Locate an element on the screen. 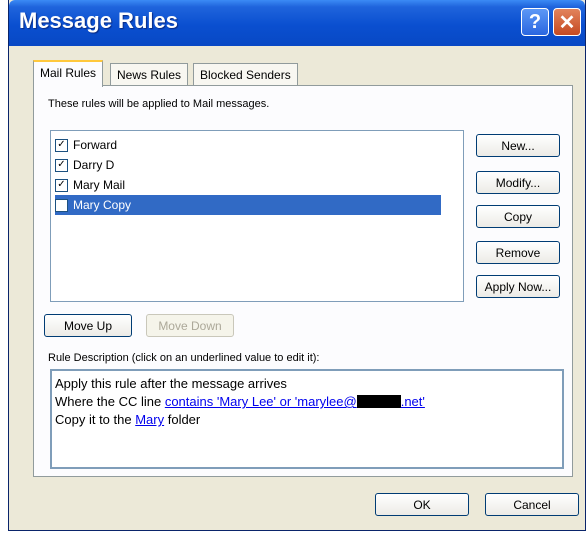  rule-label: Mary Mail is located at coordinates (99, 185).